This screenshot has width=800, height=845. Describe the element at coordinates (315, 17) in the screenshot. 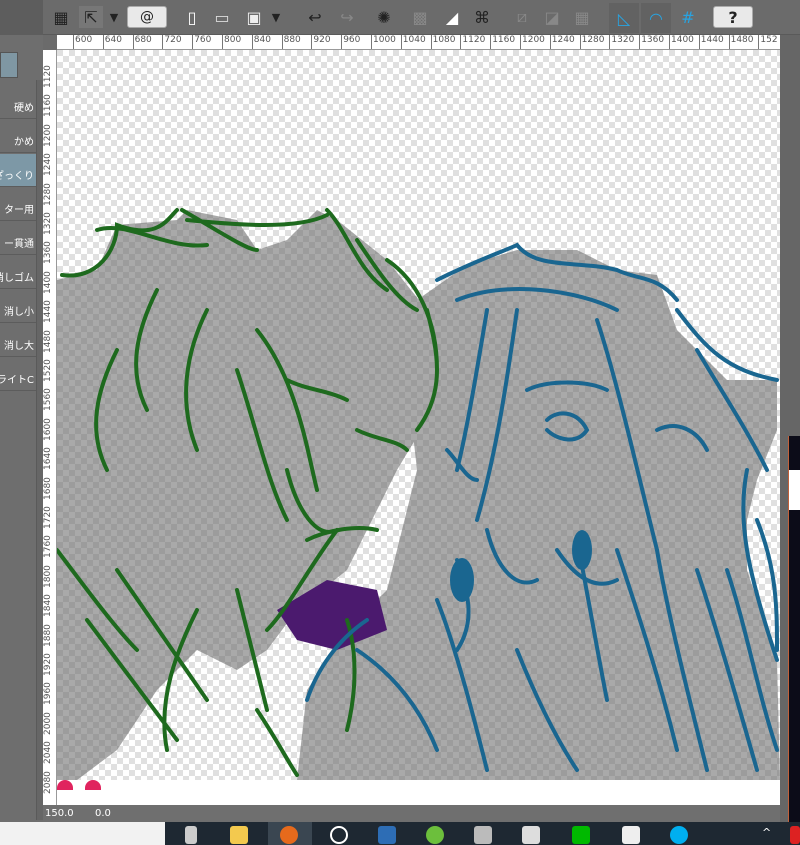

I see `undo-icon: ↩` at that location.